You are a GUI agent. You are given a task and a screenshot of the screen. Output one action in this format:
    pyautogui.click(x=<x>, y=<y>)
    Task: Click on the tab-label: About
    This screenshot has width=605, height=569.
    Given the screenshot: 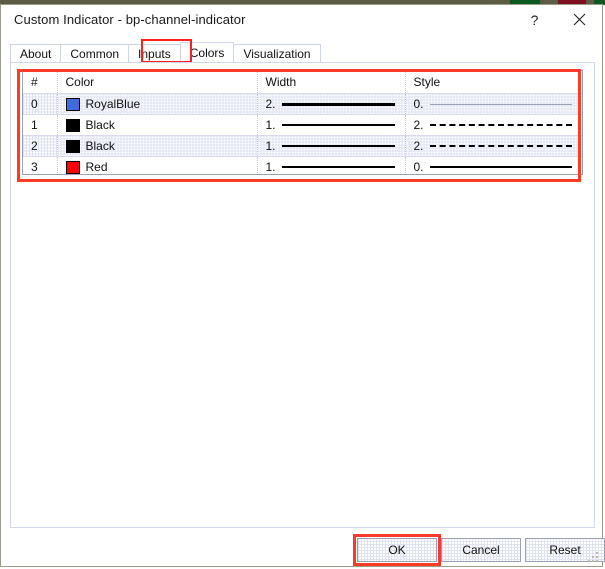 What is the action you would take?
    pyautogui.click(x=36, y=54)
    